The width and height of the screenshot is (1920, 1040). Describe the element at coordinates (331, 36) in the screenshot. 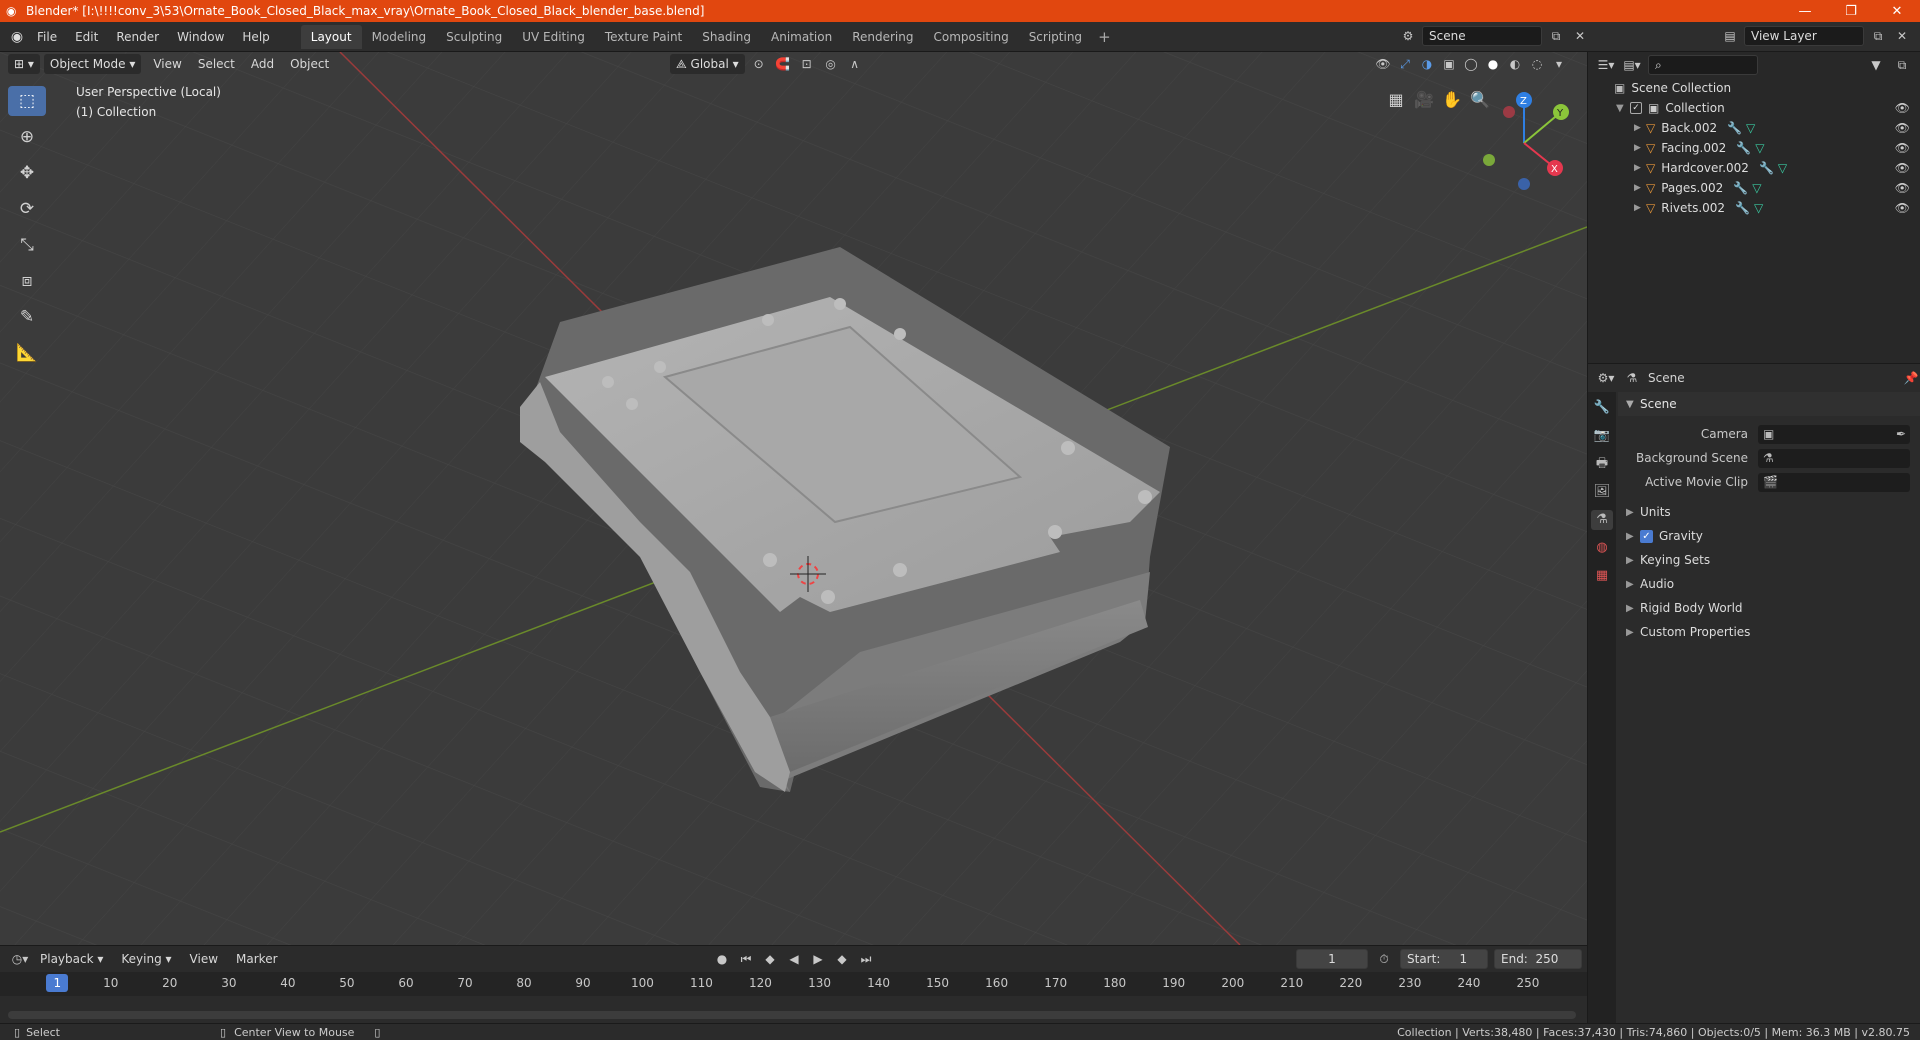

I see `tab-layout: Layout` at that location.